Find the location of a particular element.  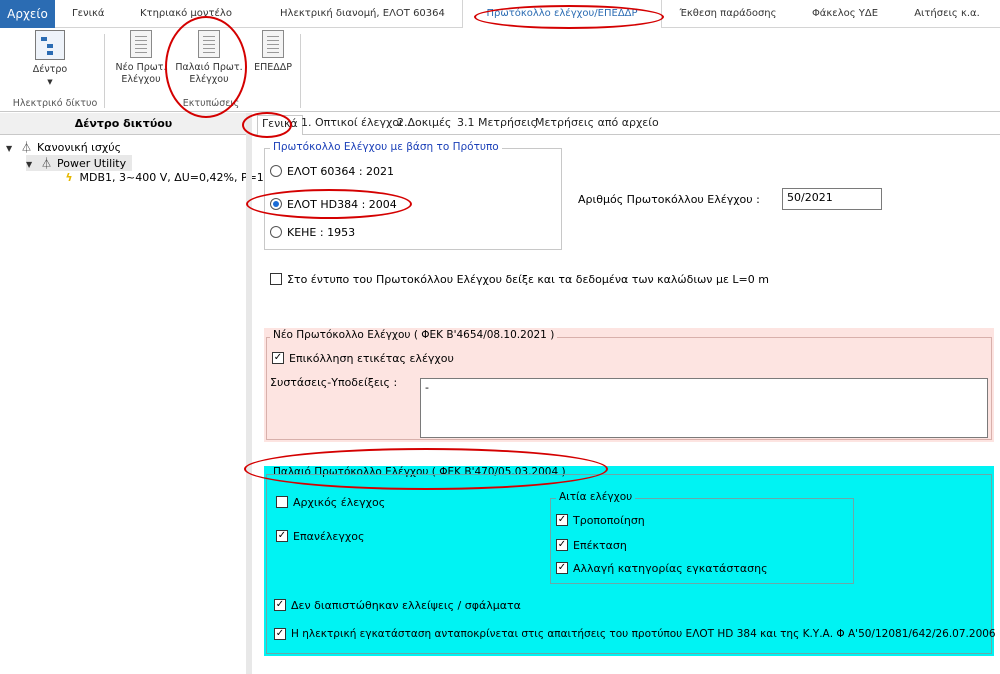

tab-general: Γενικά is located at coordinates (88, 14).